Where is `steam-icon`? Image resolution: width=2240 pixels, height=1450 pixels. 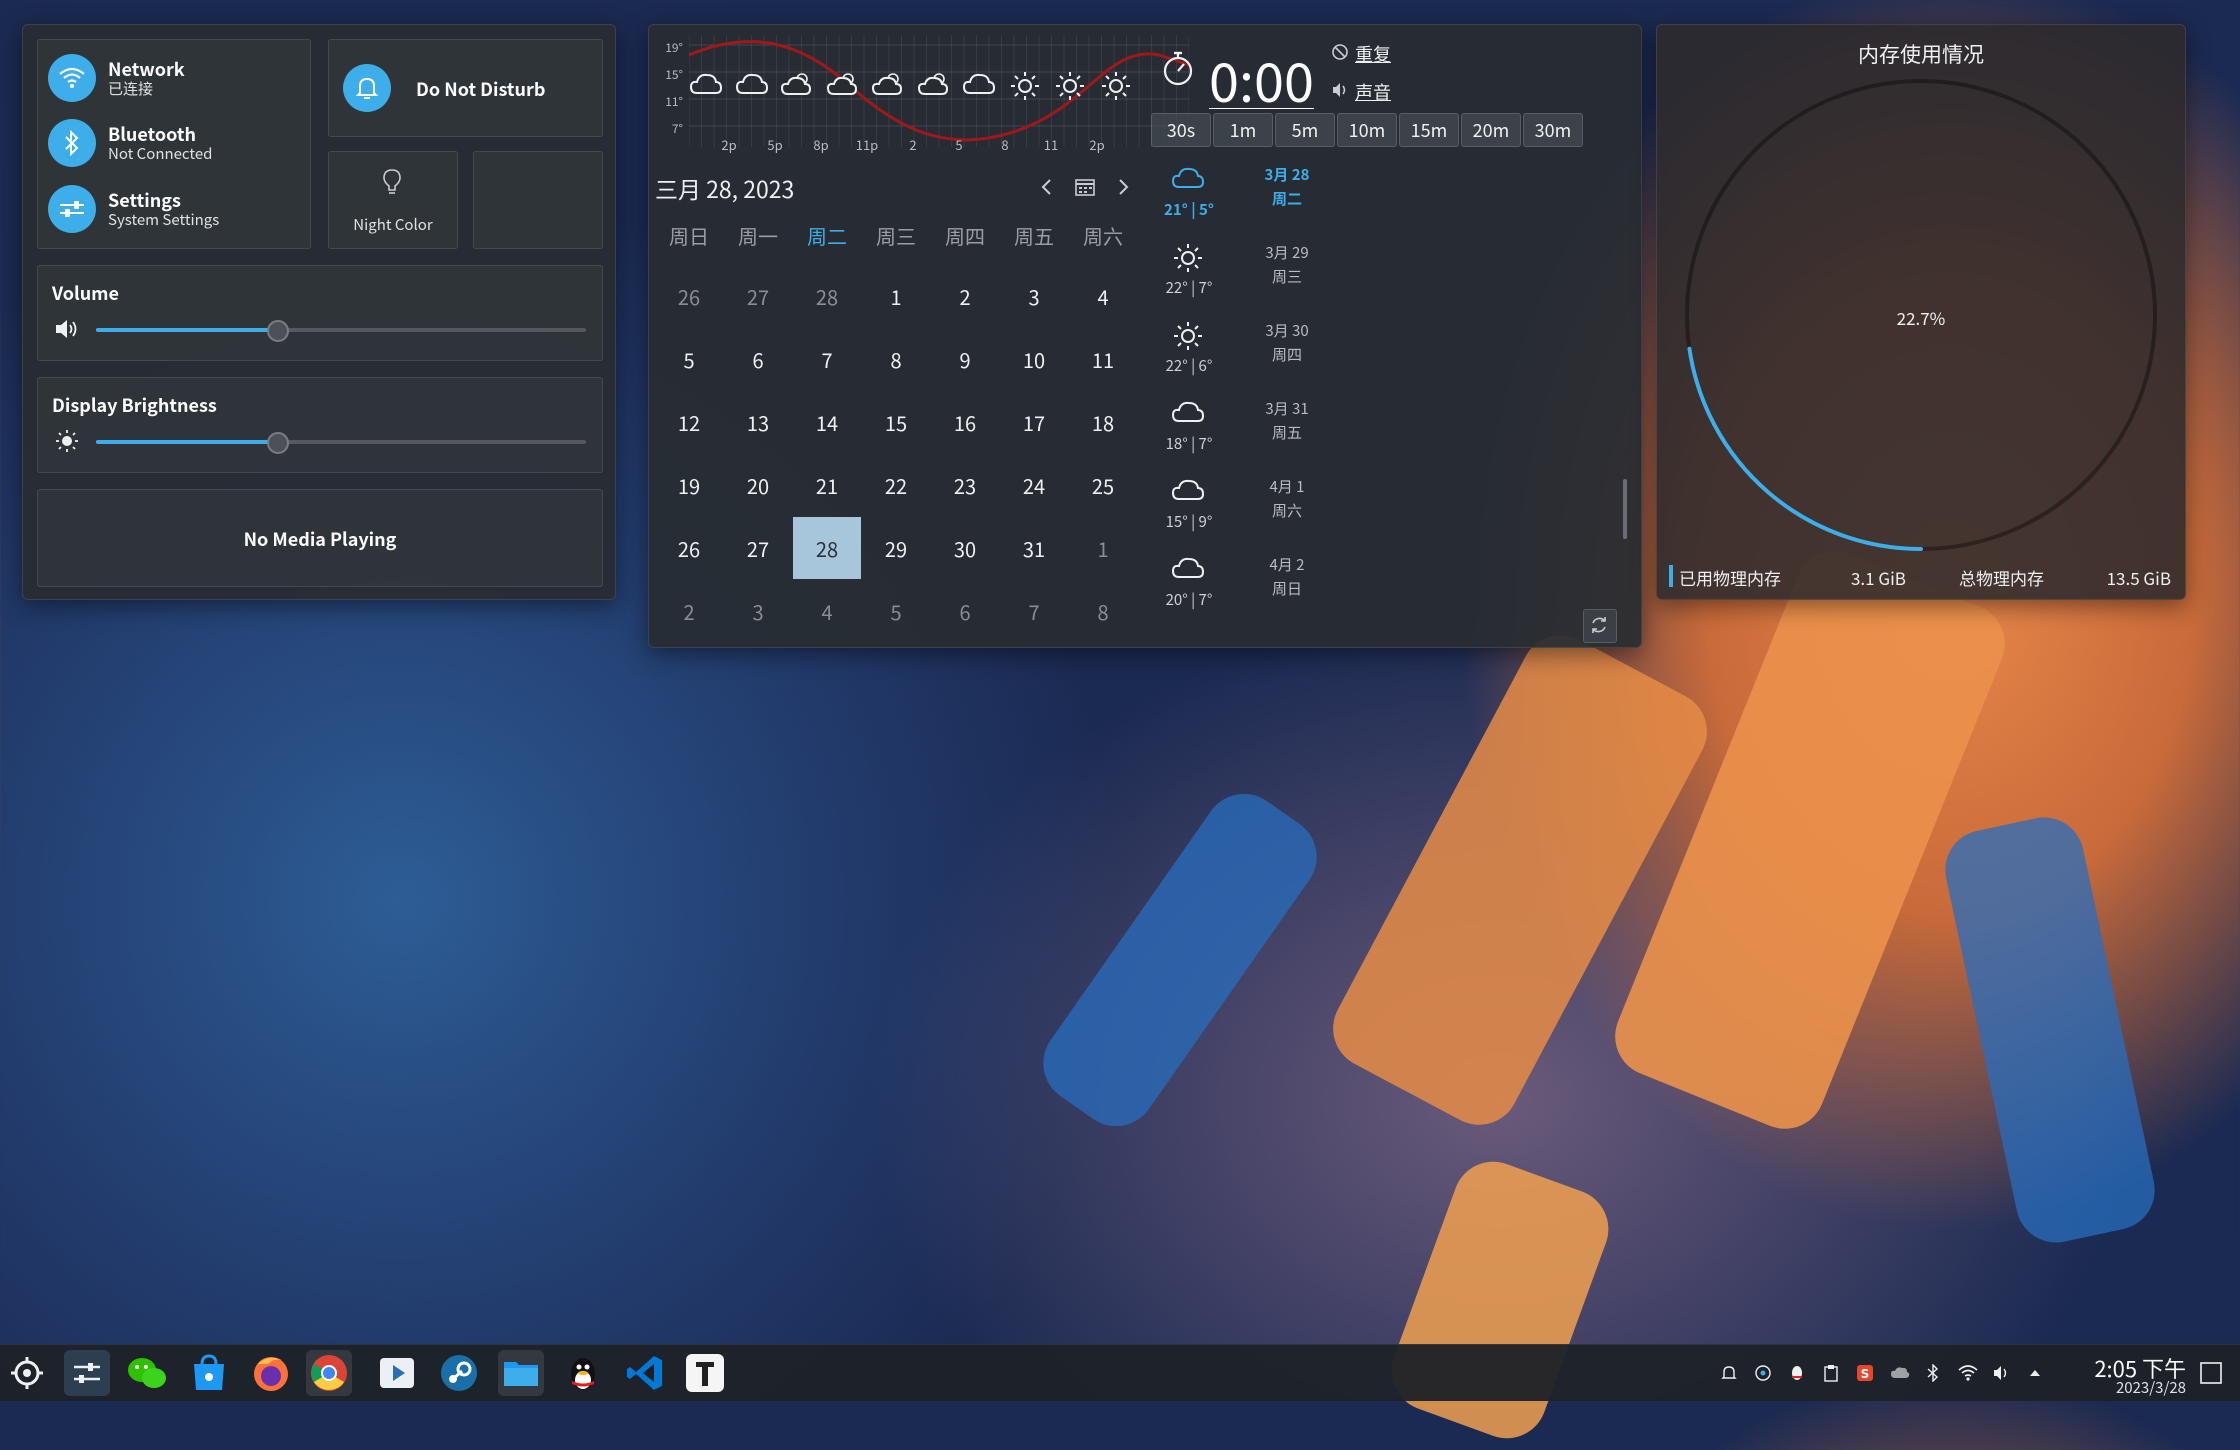
steam-icon is located at coordinates (459, 1373).